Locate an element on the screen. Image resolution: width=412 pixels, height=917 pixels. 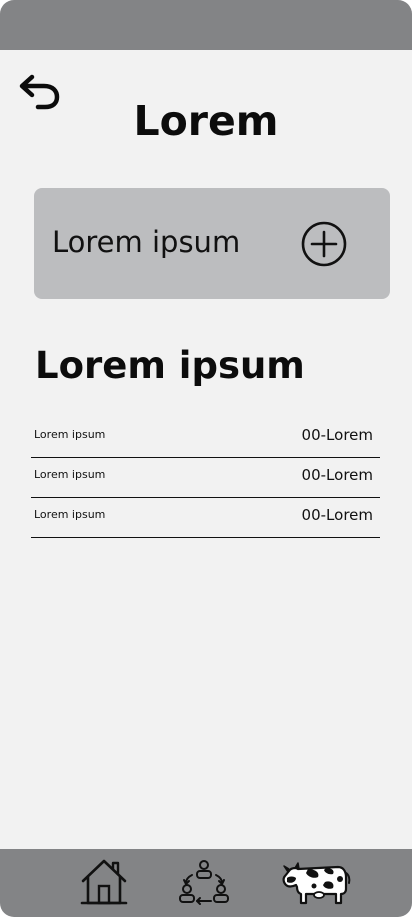
status-bar is located at coordinates (206, 25).